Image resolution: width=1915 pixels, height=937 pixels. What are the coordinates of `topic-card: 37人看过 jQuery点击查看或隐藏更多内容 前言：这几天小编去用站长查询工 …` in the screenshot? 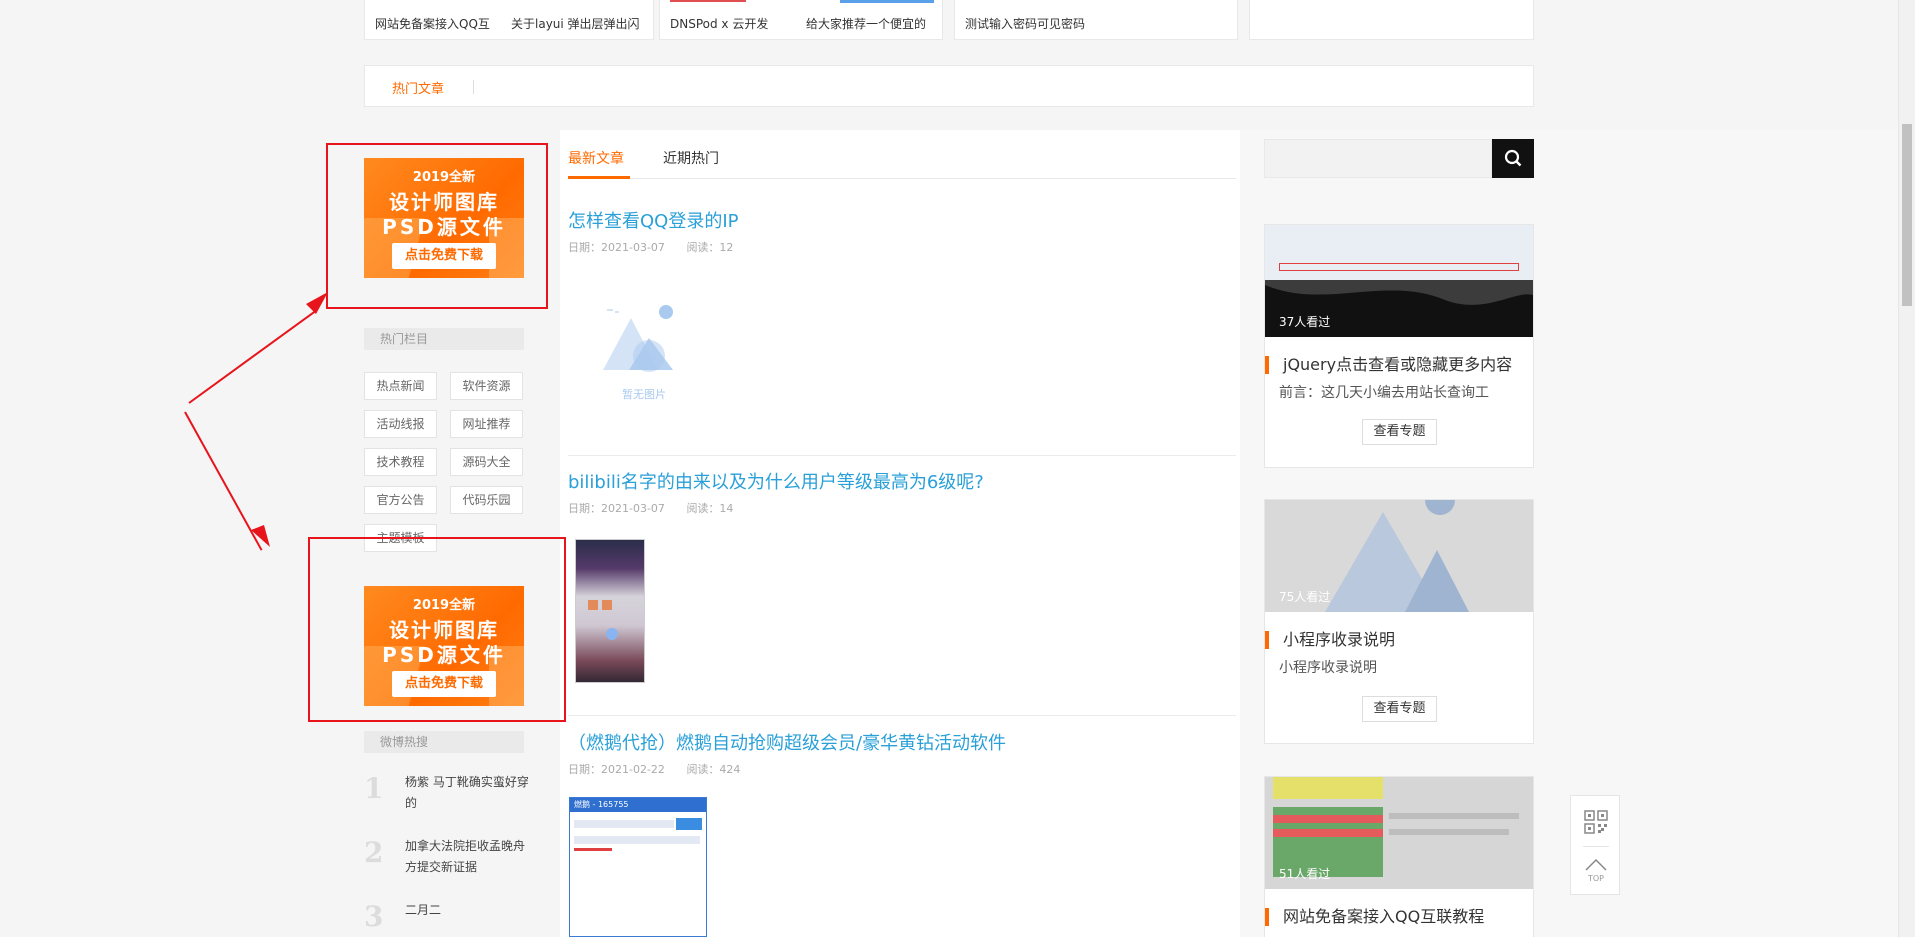 It's located at (1399, 346).